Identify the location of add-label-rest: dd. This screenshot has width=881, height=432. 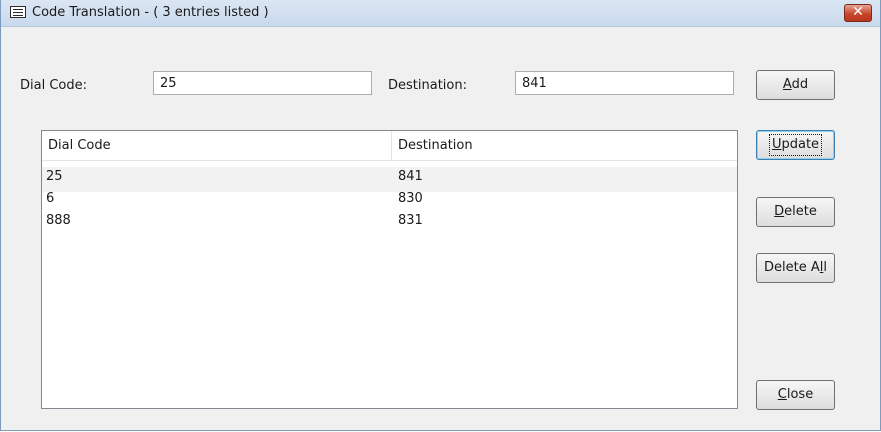
(800, 84).